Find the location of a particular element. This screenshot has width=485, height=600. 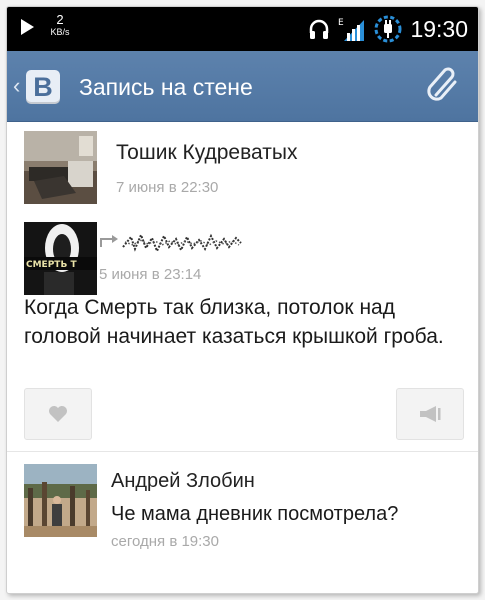

vk-logo: B is located at coordinates (43, 87).